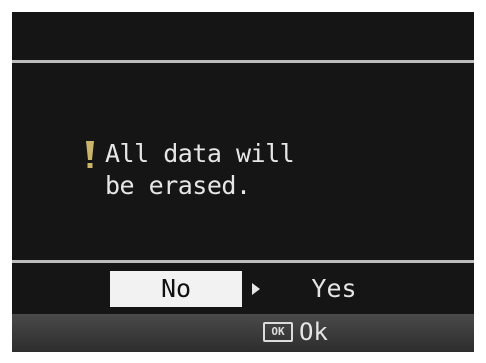 Image resolution: width=486 pixels, height=363 pixels. What do you see at coordinates (243, 333) in the screenshot?
I see `footer-bar: OK Ok` at bounding box center [243, 333].